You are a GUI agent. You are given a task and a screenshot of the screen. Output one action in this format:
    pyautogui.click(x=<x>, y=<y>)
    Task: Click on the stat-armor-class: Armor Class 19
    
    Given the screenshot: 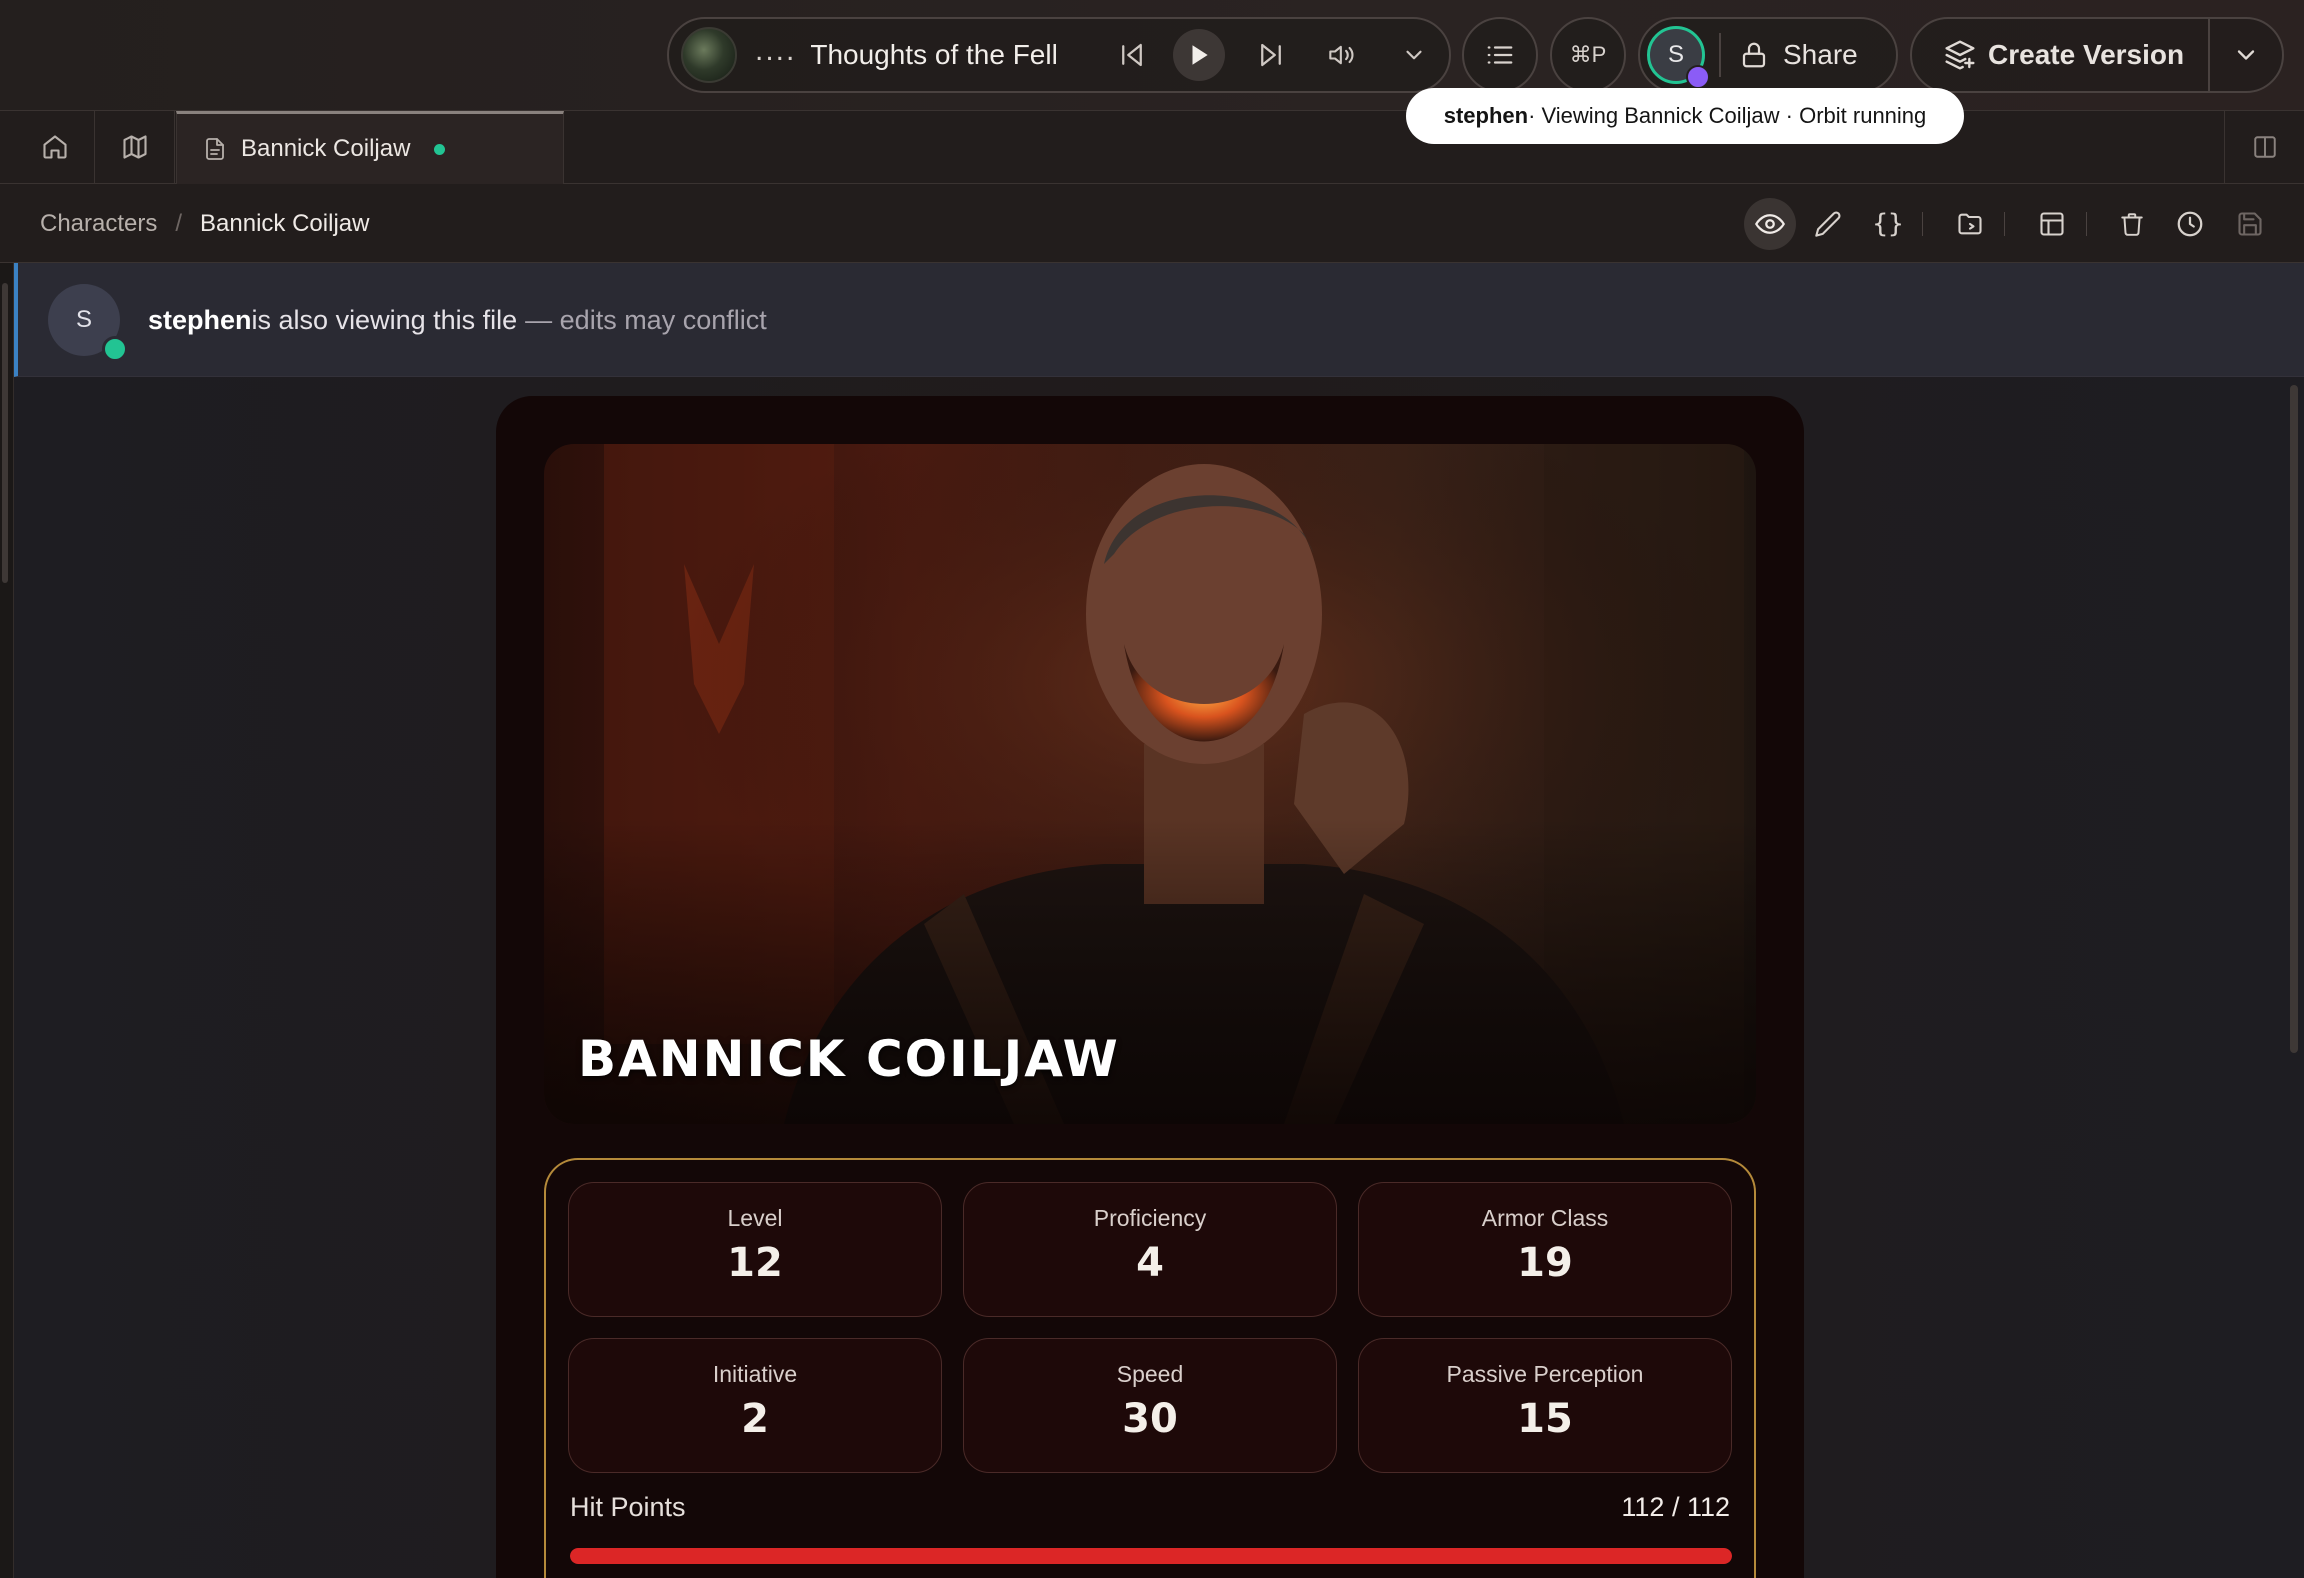 What is the action you would take?
    pyautogui.click(x=1545, y=1249)
    